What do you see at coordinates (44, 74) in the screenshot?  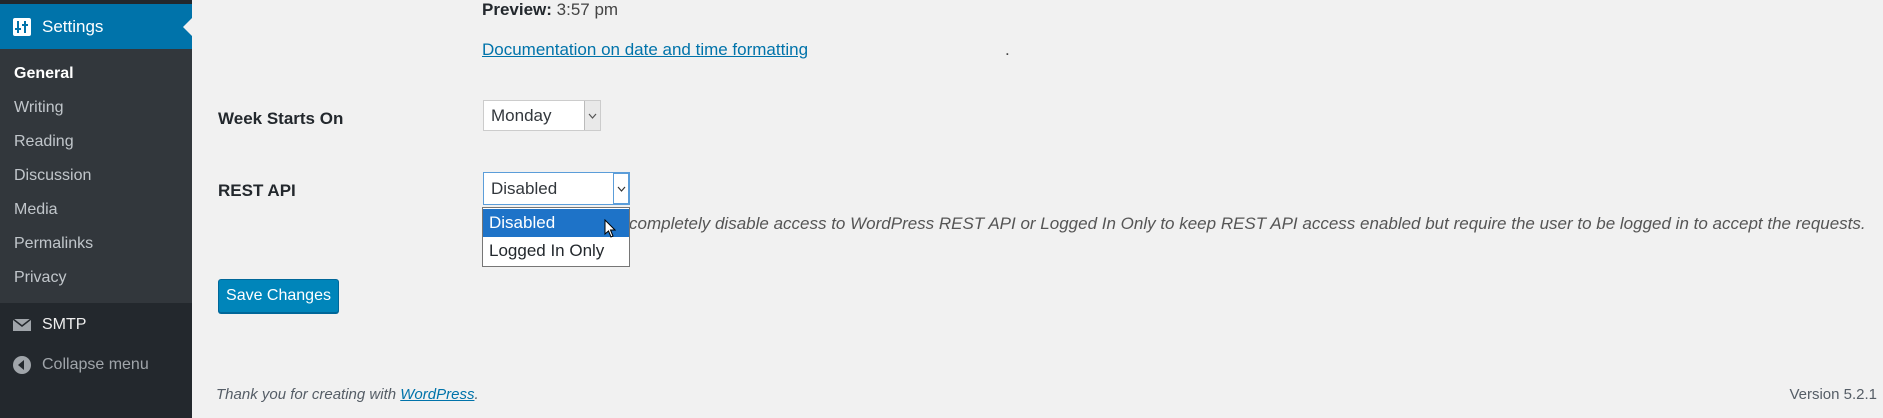 I see `submenu-item-general: General` at bounding box center [44, 74].